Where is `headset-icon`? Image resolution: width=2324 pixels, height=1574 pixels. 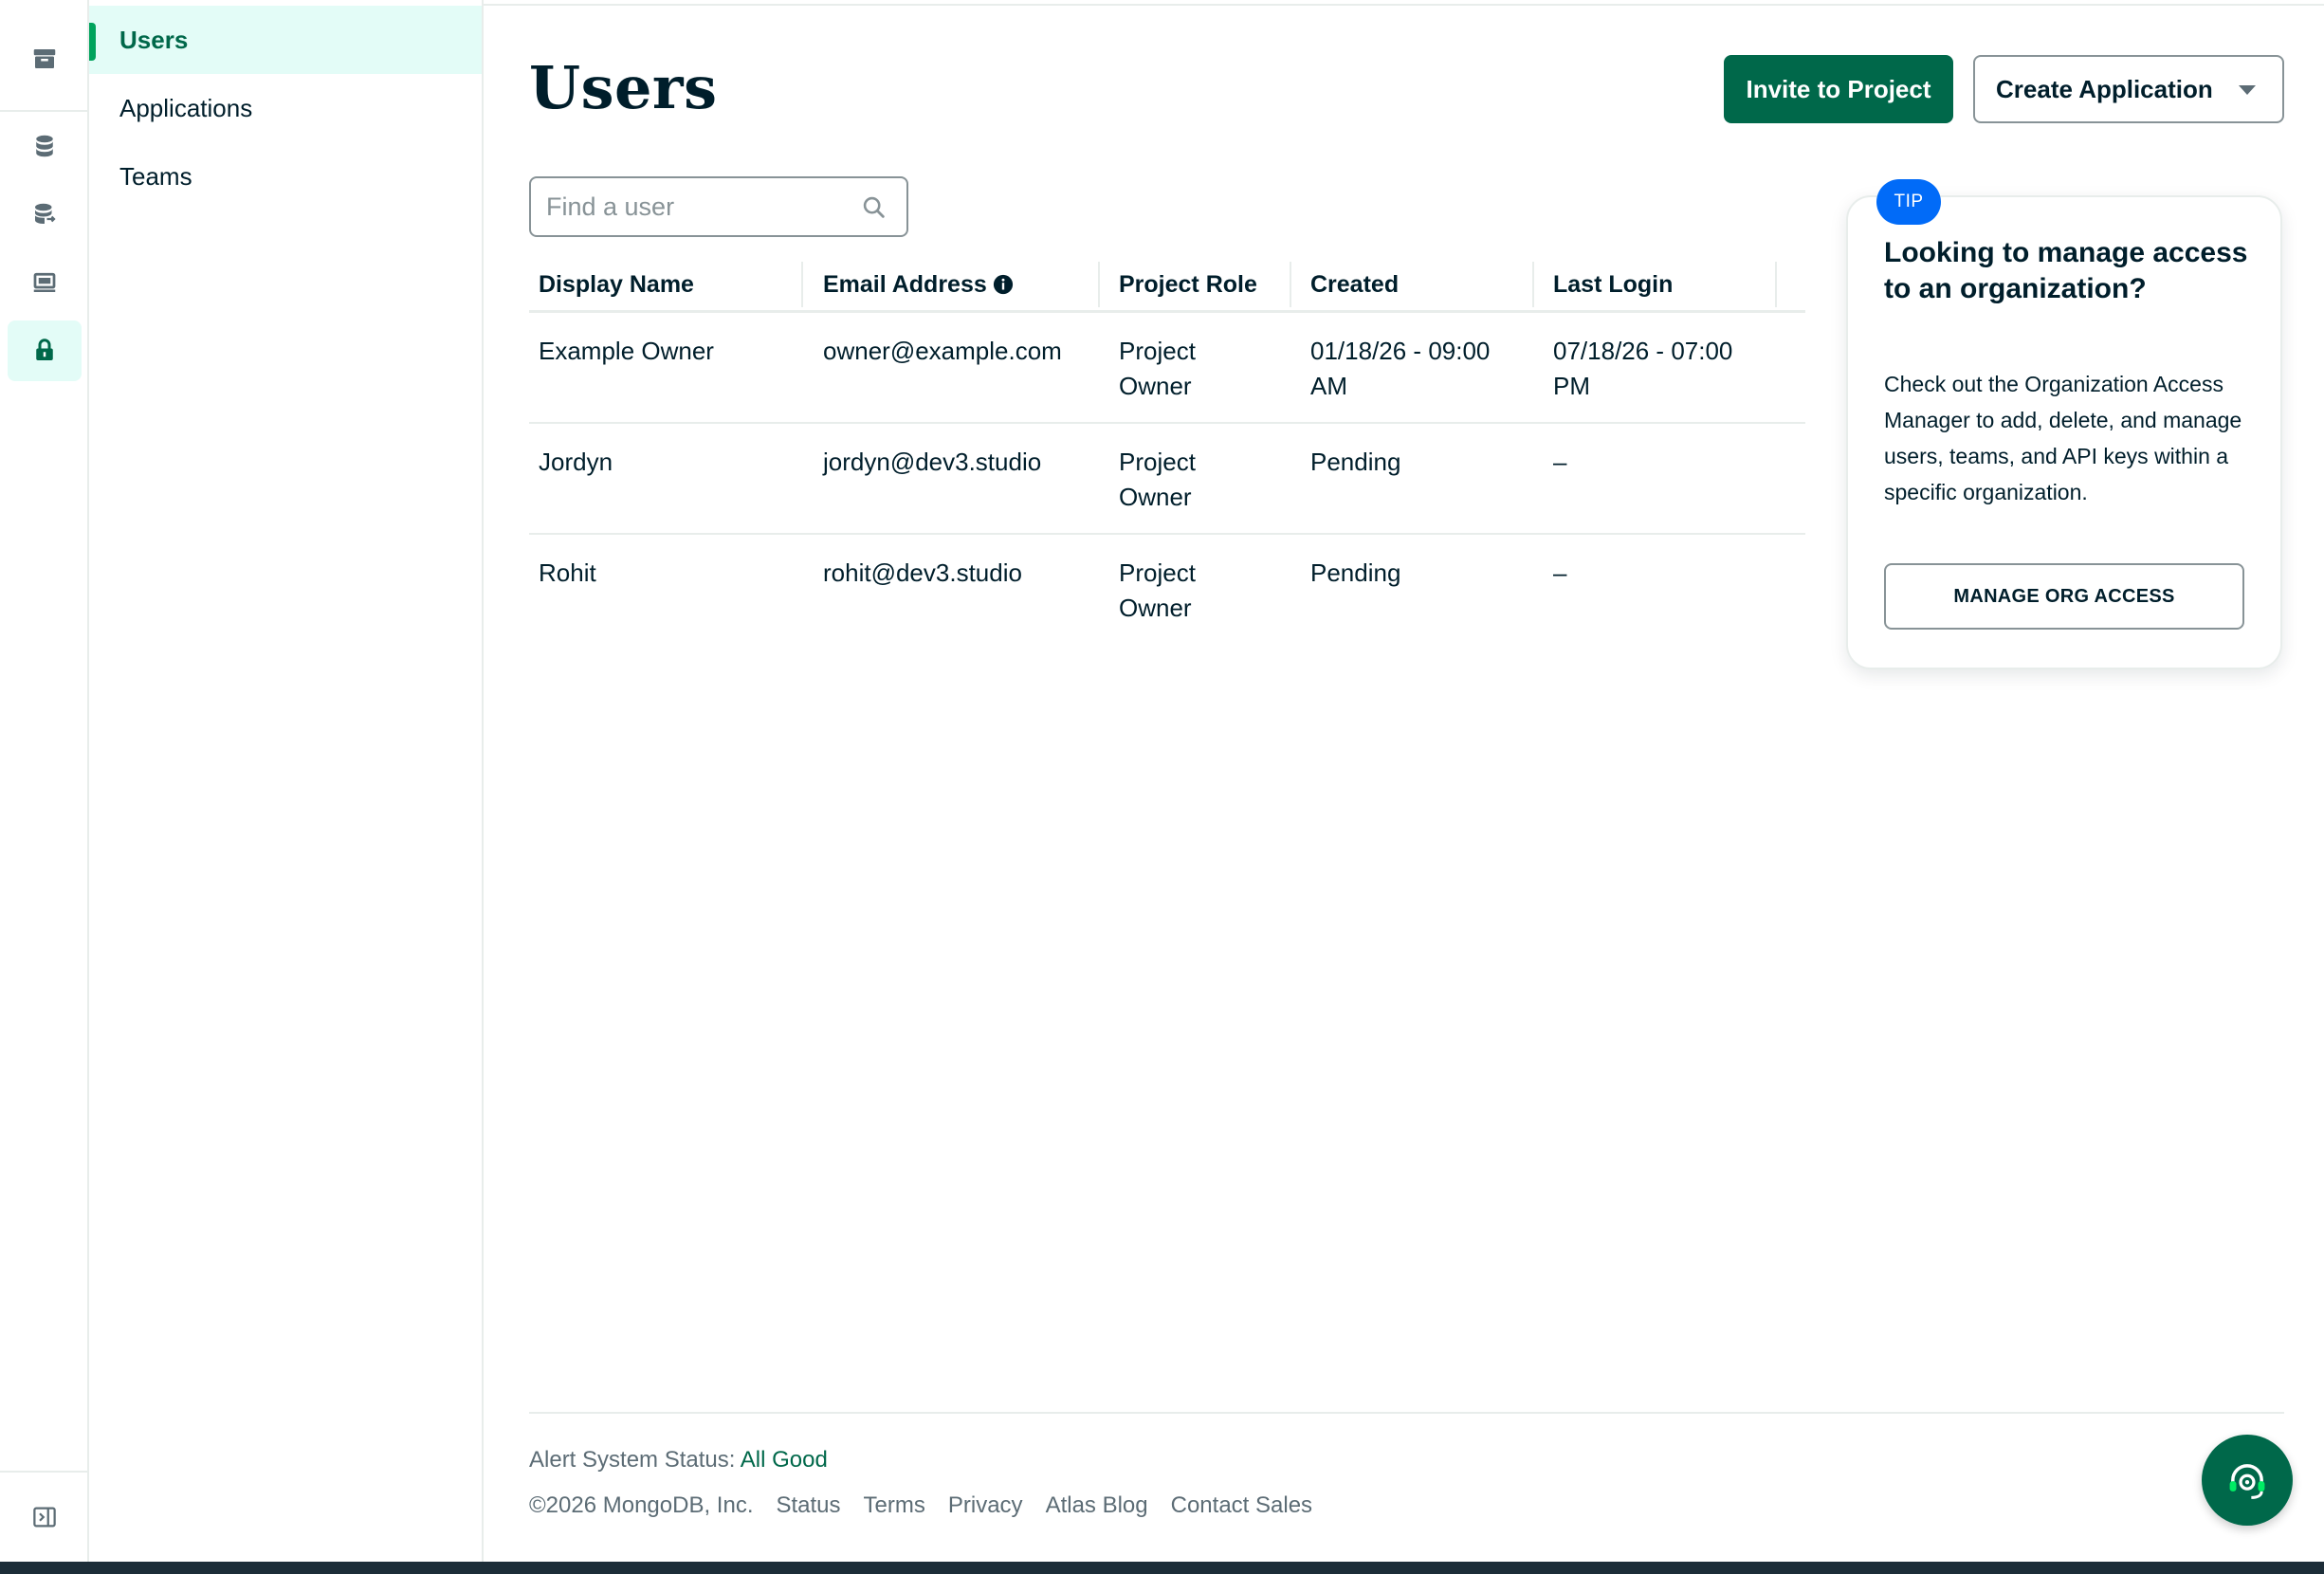 headset-icon is located at coordinates (2247, 1482).